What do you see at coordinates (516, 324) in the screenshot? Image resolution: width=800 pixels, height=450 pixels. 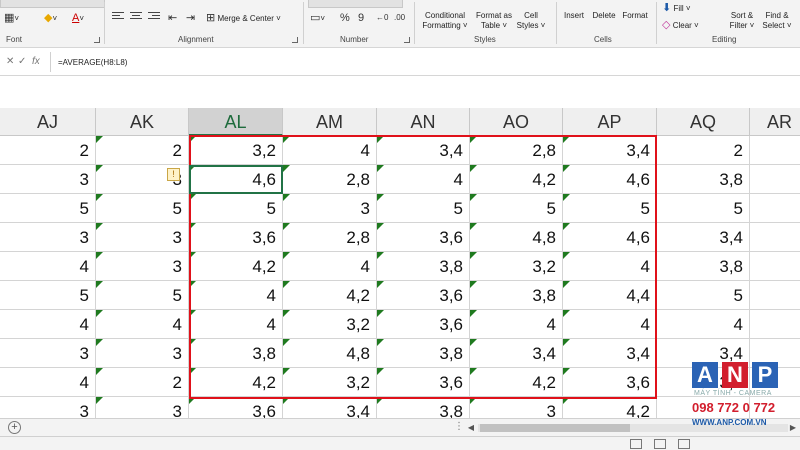 I see `cell-ao-r7: 4` at bounding box center [516, 324].